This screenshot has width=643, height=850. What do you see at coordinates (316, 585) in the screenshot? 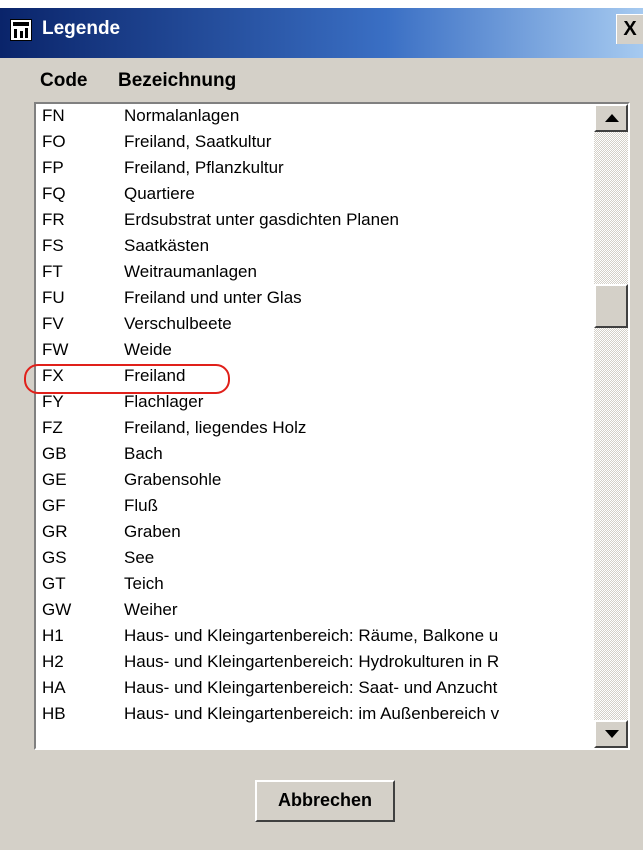
I see `list-item: GT Teich` at bounding box center [316, 585].